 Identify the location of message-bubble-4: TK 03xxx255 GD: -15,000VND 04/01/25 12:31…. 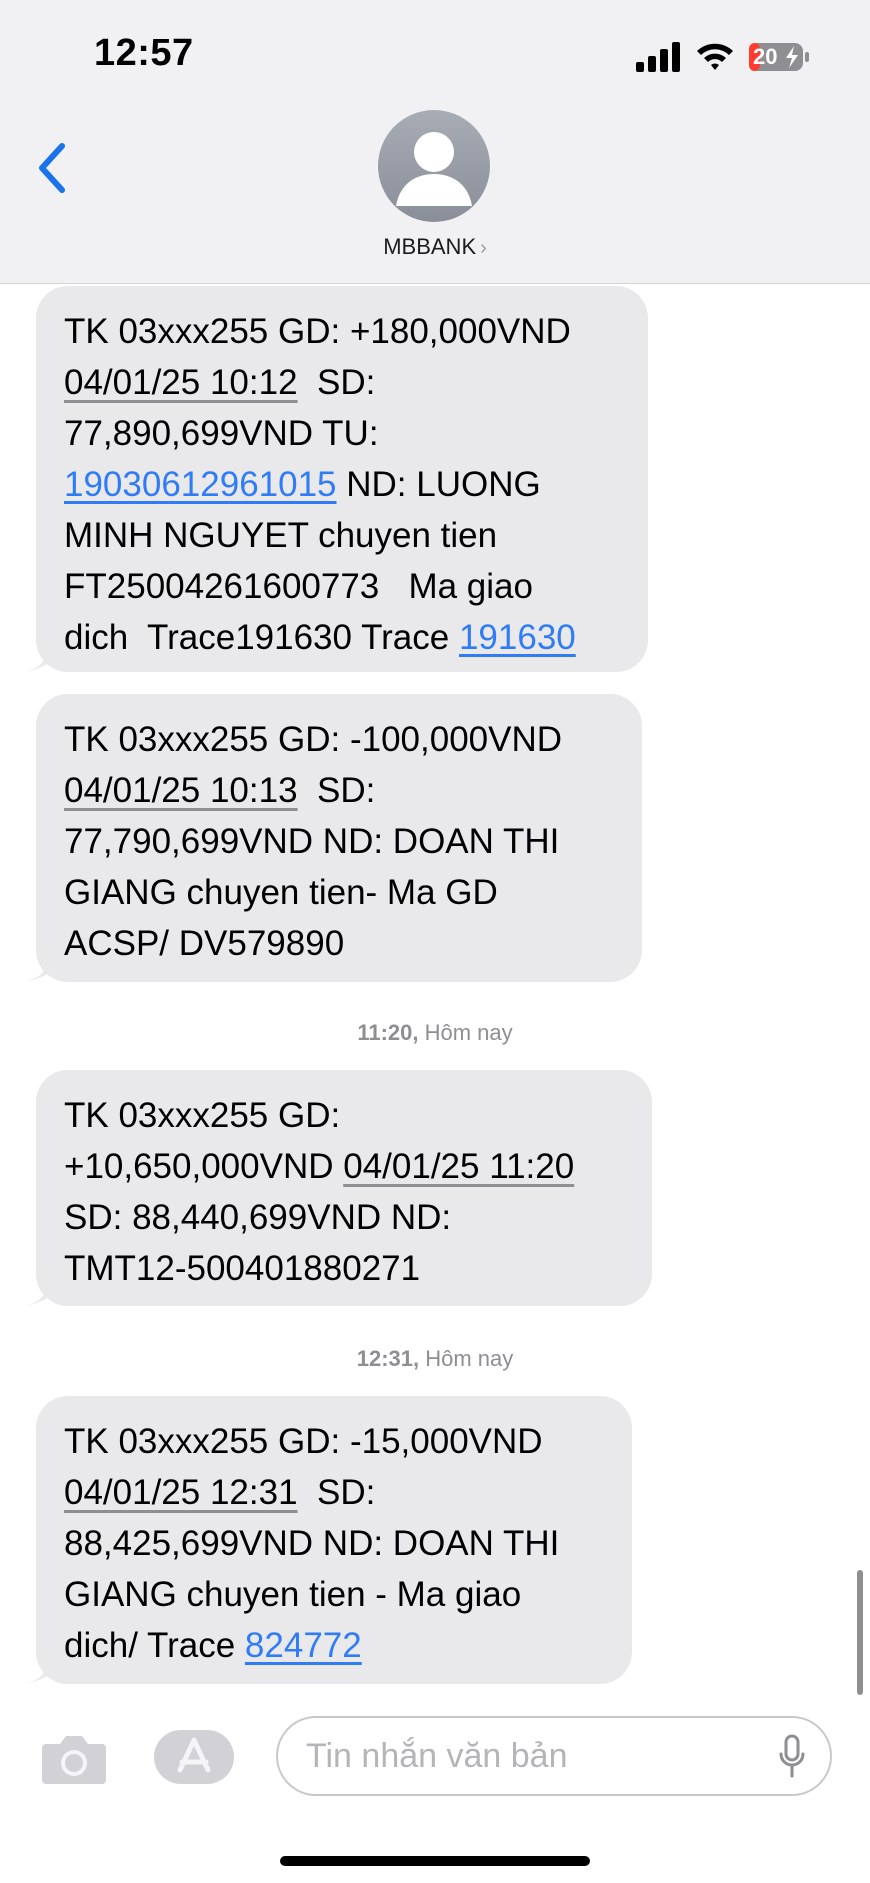
(328, 1540).